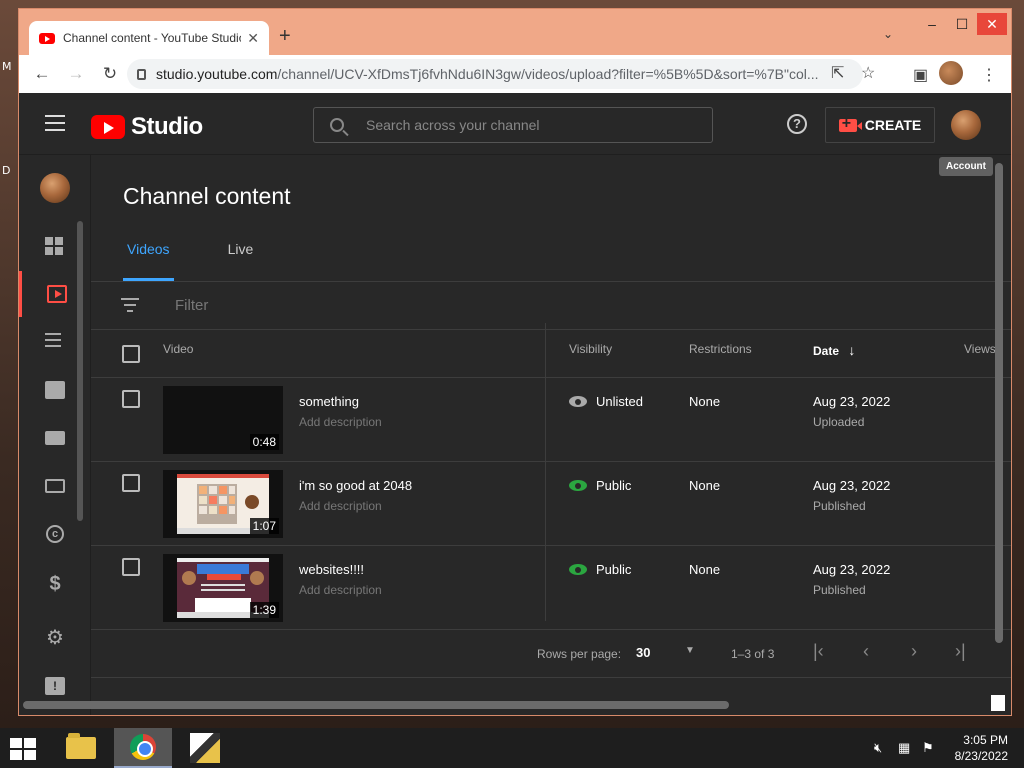  What do you see at coordinates (932, 24) in the screenshot?
I see `minimize-button: –` at bounding box center [932, 24].